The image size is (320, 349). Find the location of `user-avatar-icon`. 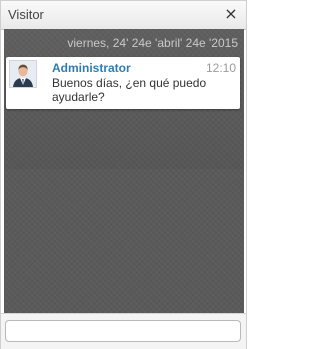

user-avatar-icon is located at coordinates (23, 74).